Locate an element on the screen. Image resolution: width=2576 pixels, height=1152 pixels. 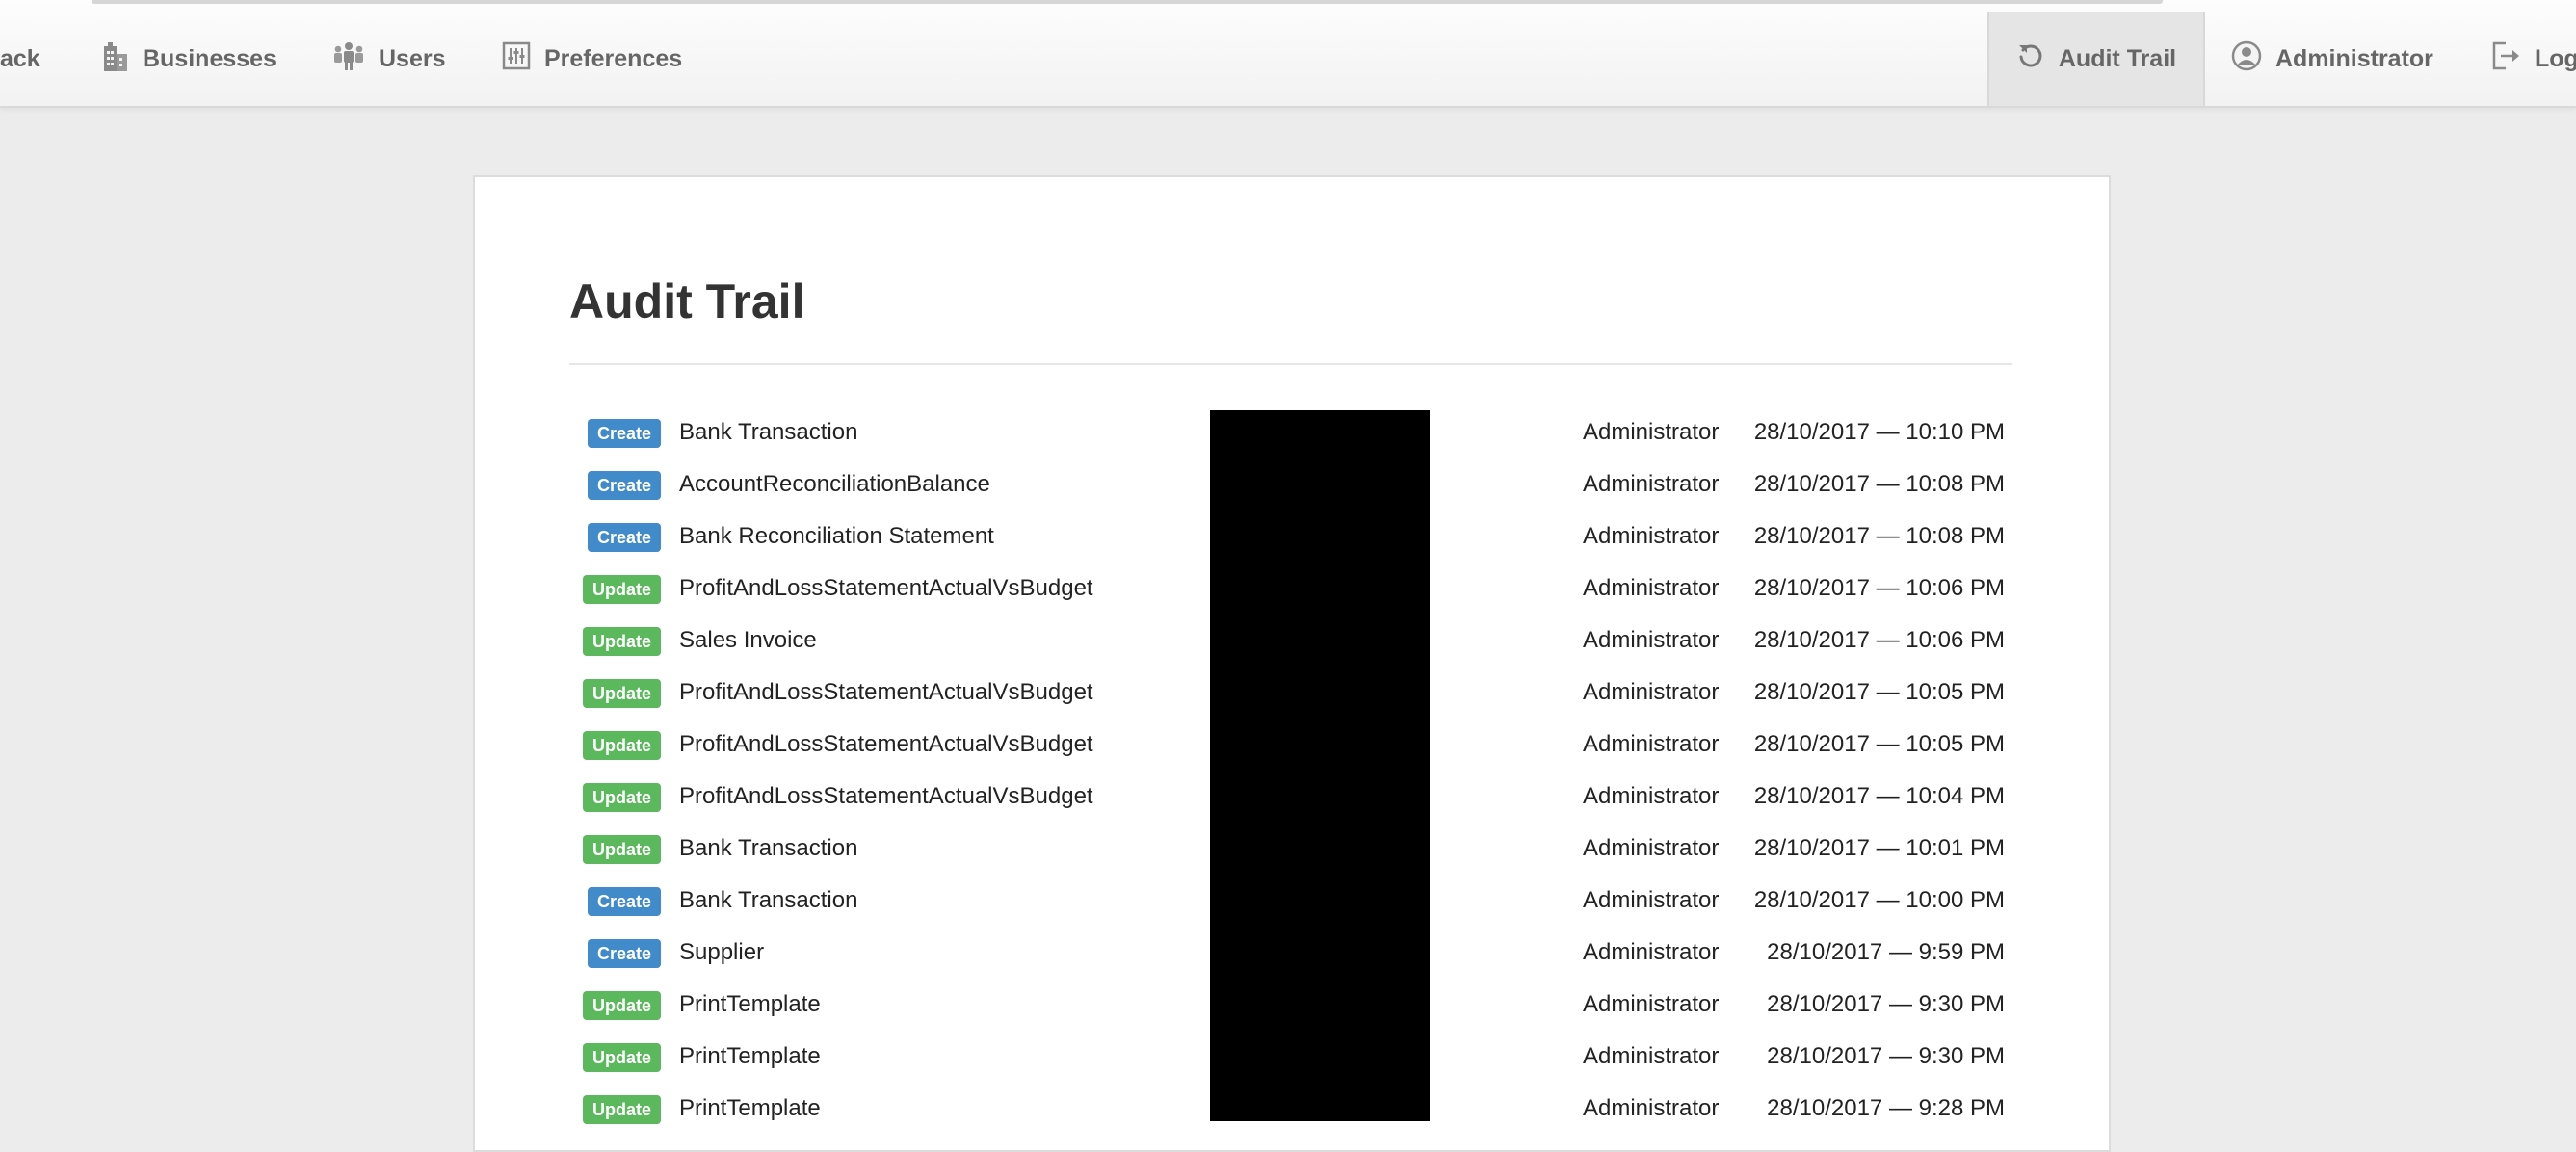
nav-audit-trail: Audit Trail is located at coordinates (2096, 59).